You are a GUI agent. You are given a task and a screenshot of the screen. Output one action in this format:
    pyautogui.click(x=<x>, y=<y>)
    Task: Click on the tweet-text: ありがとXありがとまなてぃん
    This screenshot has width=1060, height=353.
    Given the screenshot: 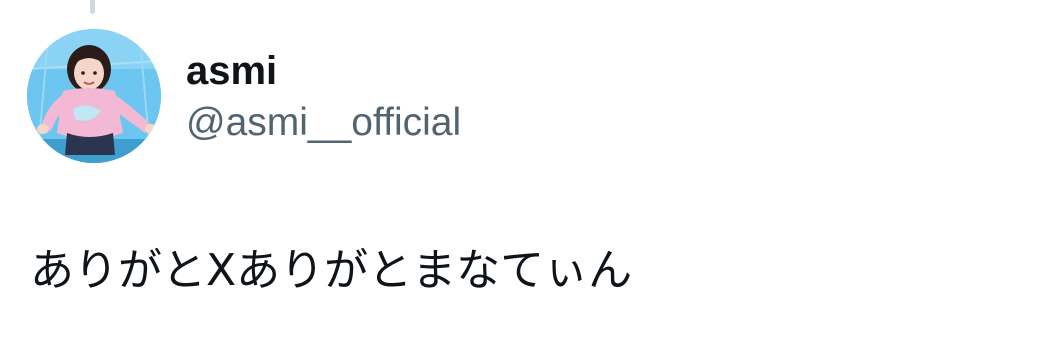 What is the action you would take?
    pyautogui.click(x=331, y=270)
    